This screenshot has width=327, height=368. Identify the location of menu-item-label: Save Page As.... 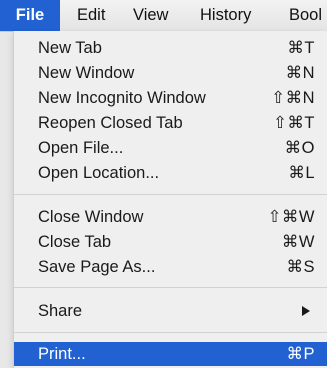
(97, 267).